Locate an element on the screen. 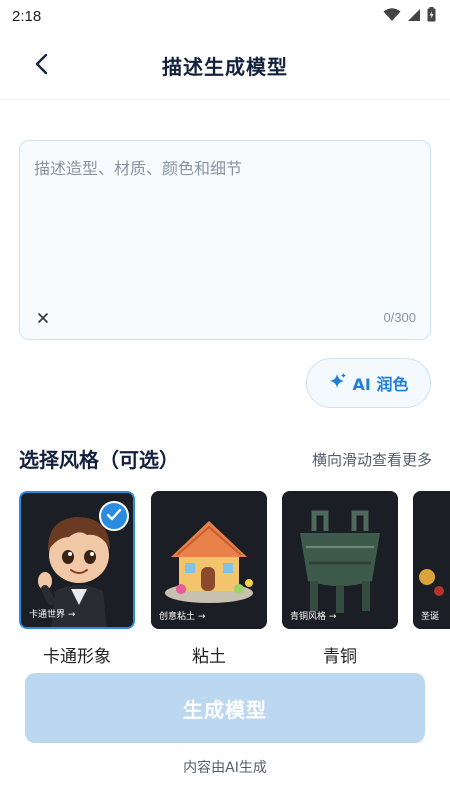 The width and height of the screenshot is (450, 800). close-icon is located at coordinates (43, 318).